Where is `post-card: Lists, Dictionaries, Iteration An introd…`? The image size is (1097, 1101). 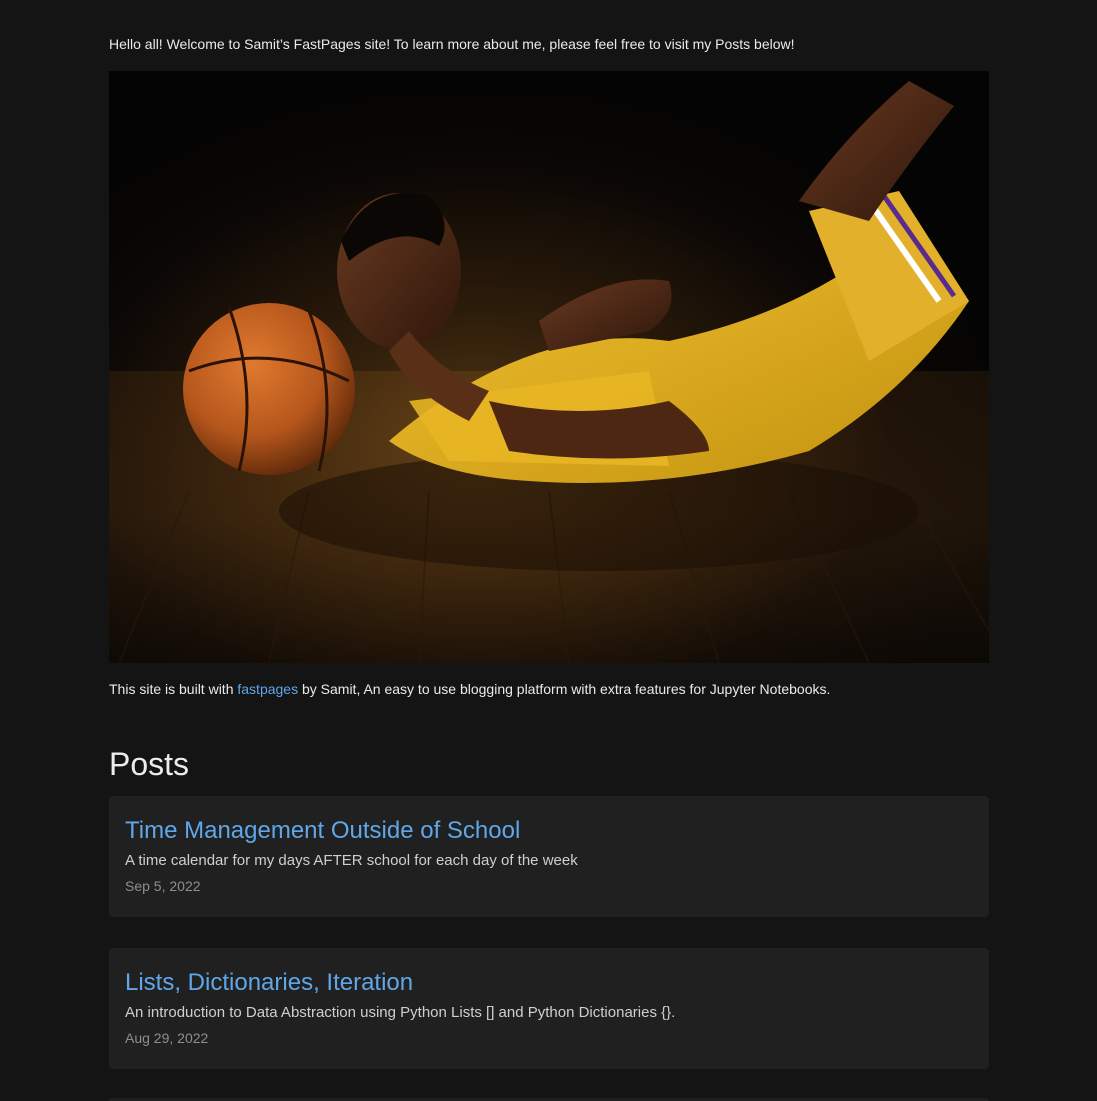 post-card: Lists, Dictionaries, Iteration An introd… is located at coordinates (549, 1008).